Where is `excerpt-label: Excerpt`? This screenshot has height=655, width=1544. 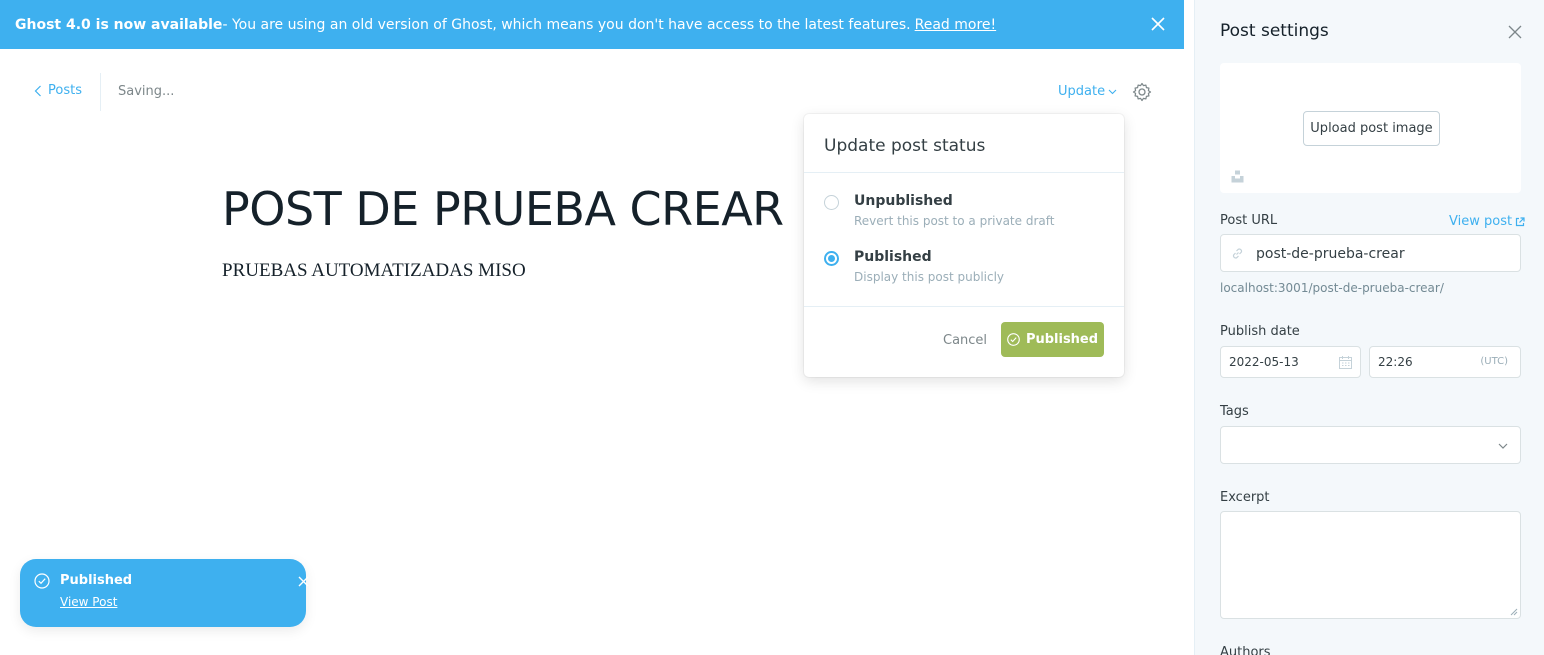 excerpt-label: Excerpt is located at coordinates (1245, 497).